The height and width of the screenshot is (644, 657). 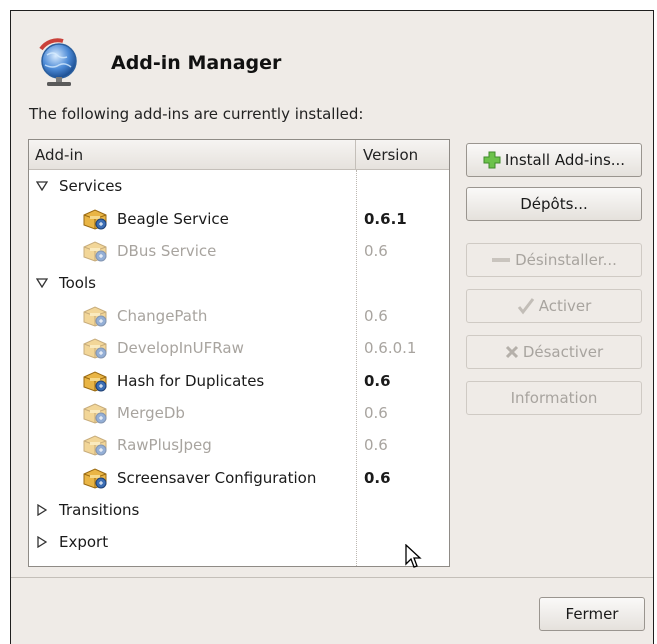 I want to click on addin-item-row: ChangePath 0.6, so click(x=239, y=316).